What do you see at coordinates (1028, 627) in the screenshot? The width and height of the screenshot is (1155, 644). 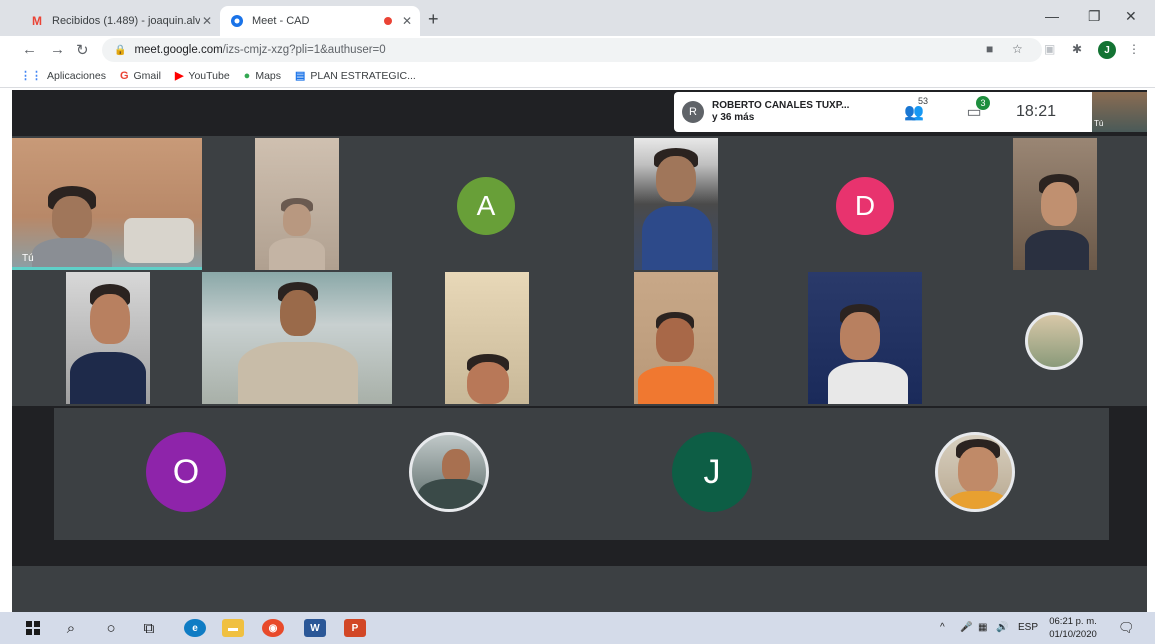 I see `language-indicator: ESP` at bounding box center [1028, 627].